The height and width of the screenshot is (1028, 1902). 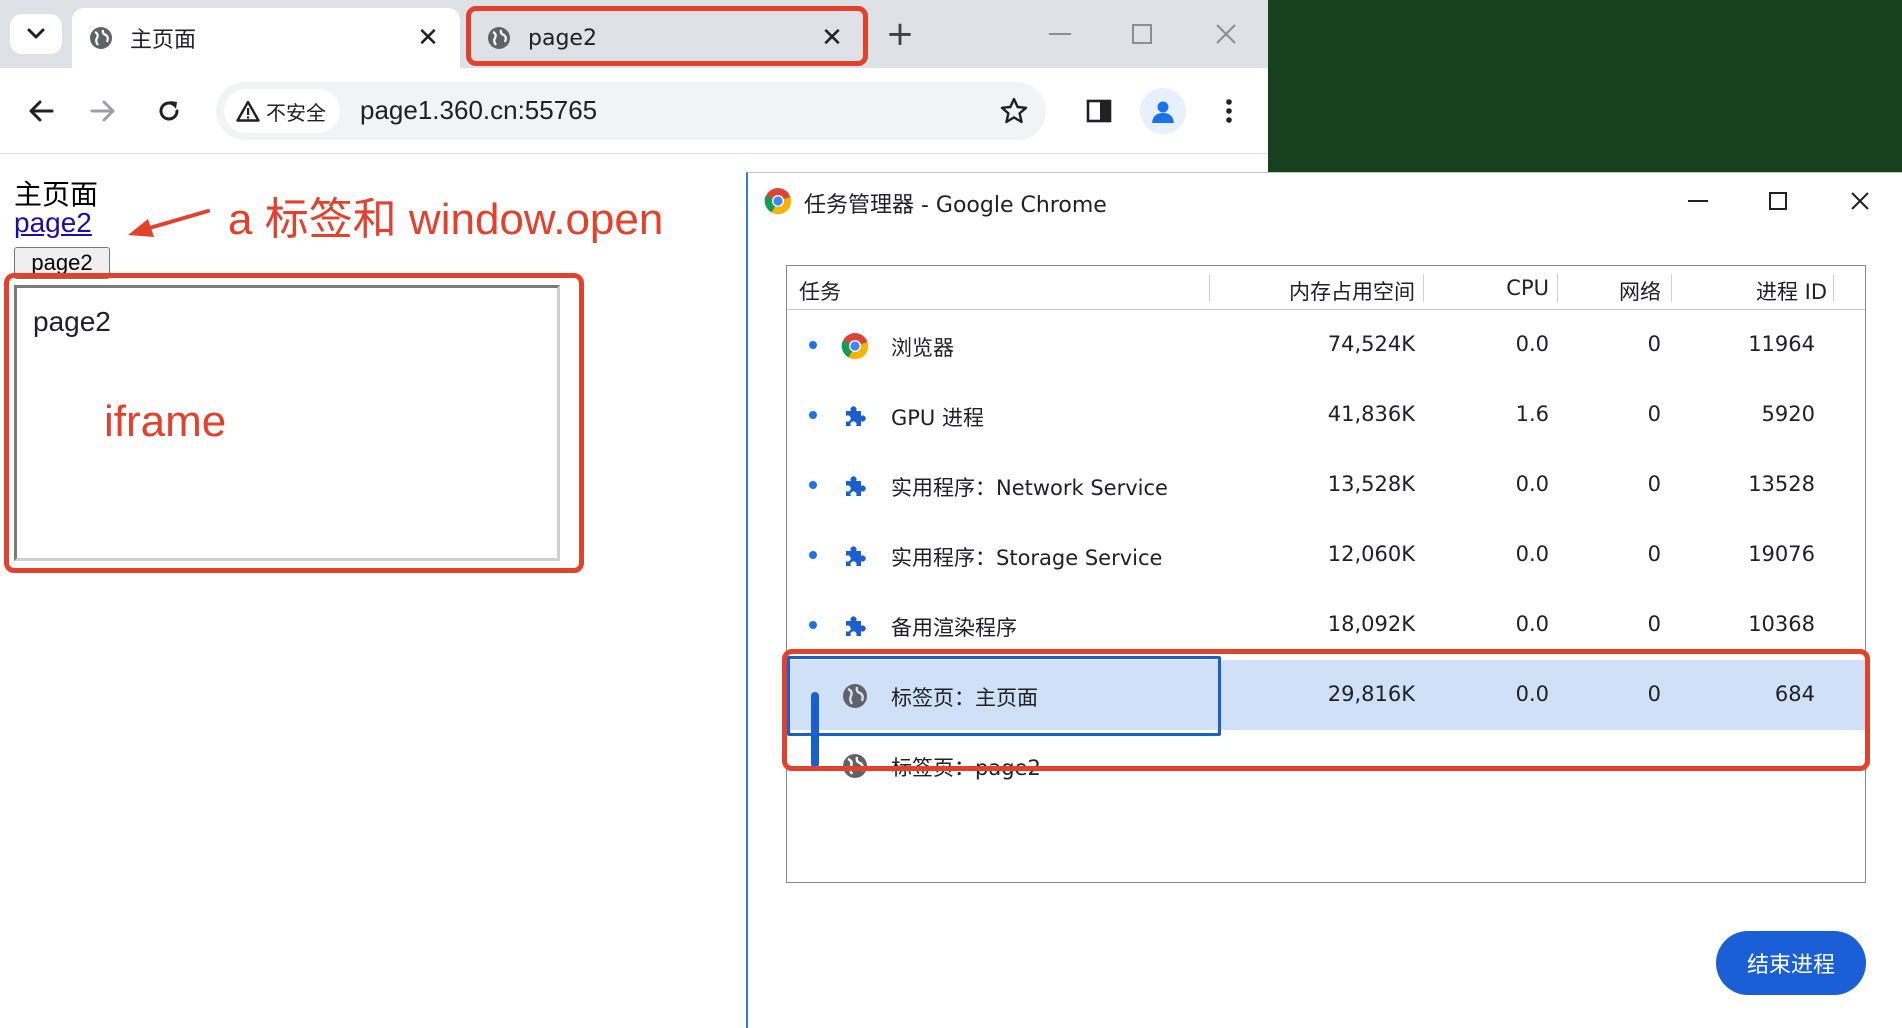 What do you see at coordinates (478, 110) in the screenshot?
I see `url-text: page1.360.cn:55765` at bounding box center [478, 110].